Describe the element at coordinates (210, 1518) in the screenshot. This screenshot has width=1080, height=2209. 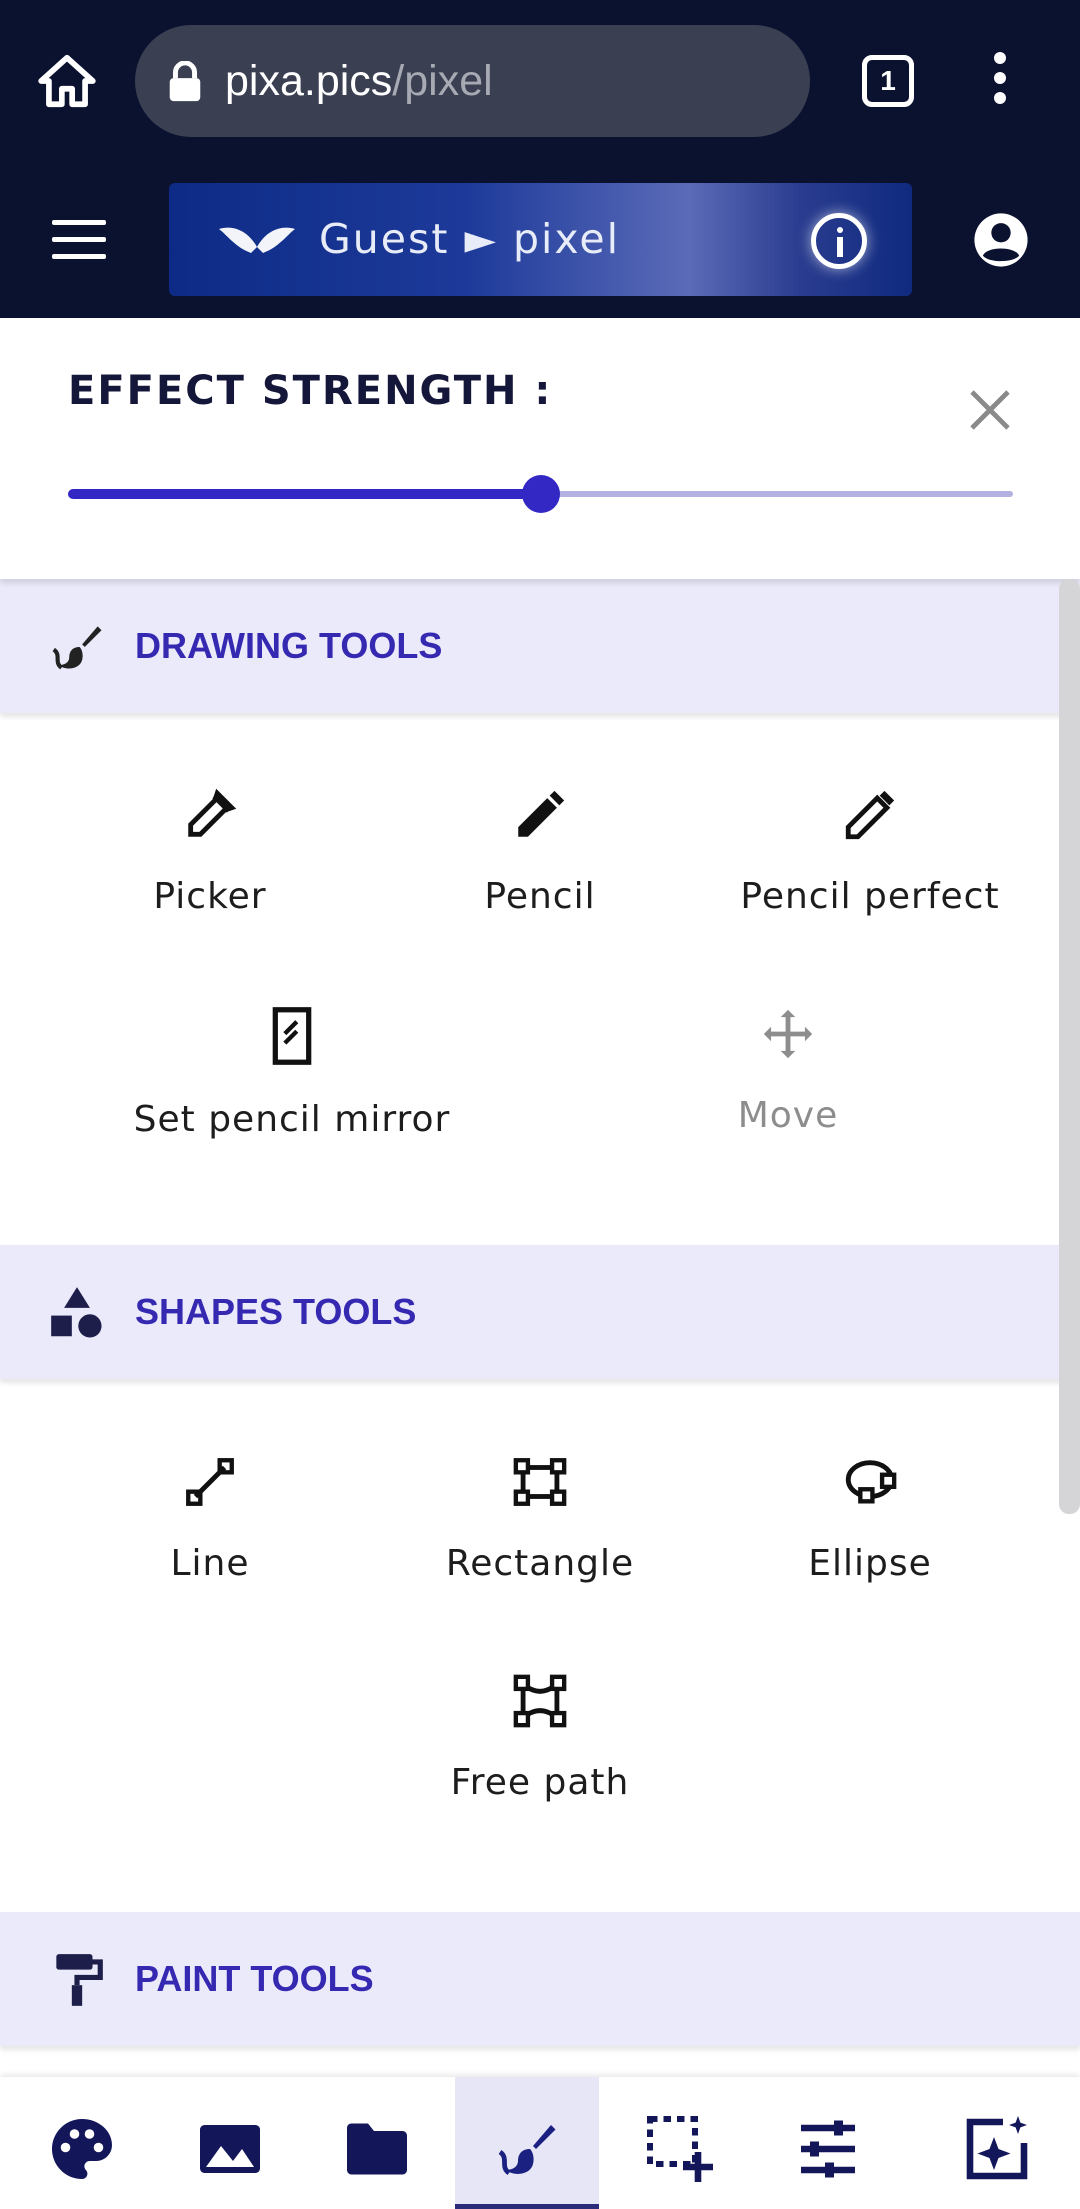
I see `tool-line: Line` at that location.